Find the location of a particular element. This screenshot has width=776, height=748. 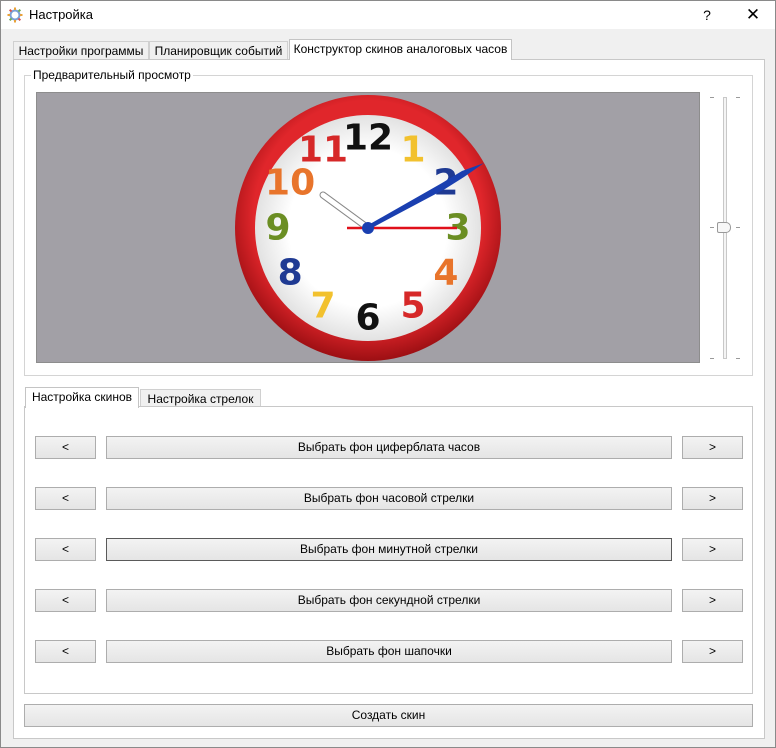

choose-minute-hand-bg-button: Выбрать фон минутной стрелки is located at coordinates (389, 549).